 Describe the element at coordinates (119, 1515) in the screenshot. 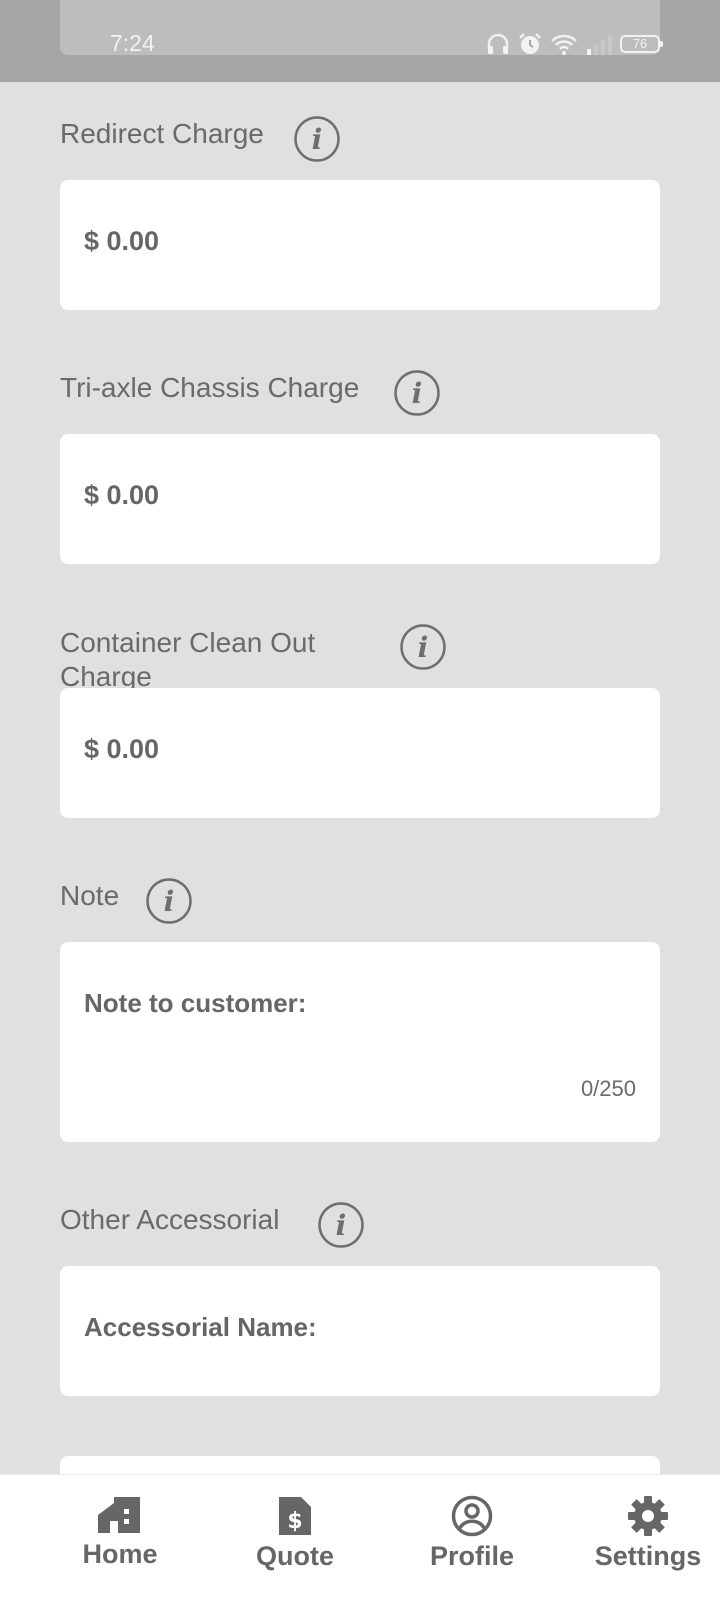

I see `home-icon` at that location.